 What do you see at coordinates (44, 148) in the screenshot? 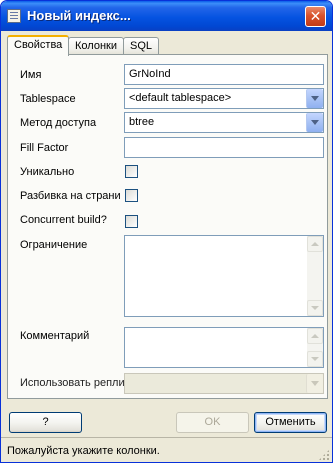
I see `fill-factor-label: Fill Factor` at bounding box center [44, 148].